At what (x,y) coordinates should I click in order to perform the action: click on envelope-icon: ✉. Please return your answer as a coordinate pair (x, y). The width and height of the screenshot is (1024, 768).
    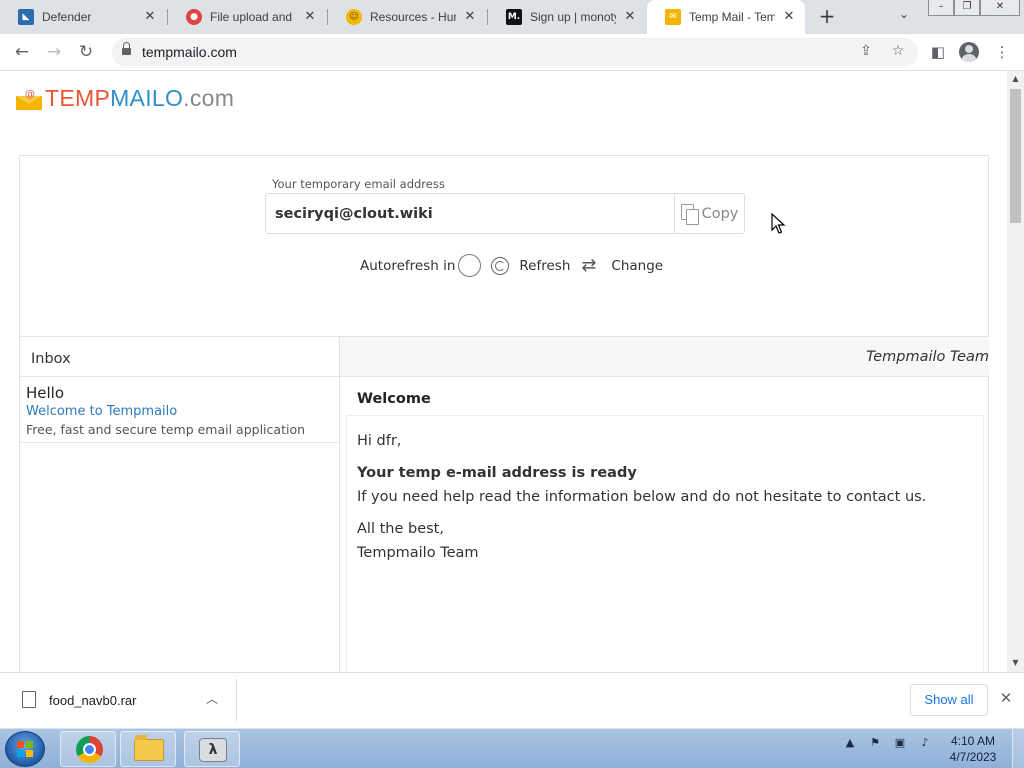
    Looking at the image, I should click on (673, 17).